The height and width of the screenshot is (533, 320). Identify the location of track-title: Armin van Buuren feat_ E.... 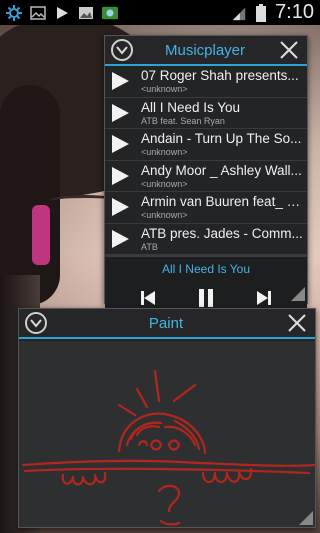
(222, 202).